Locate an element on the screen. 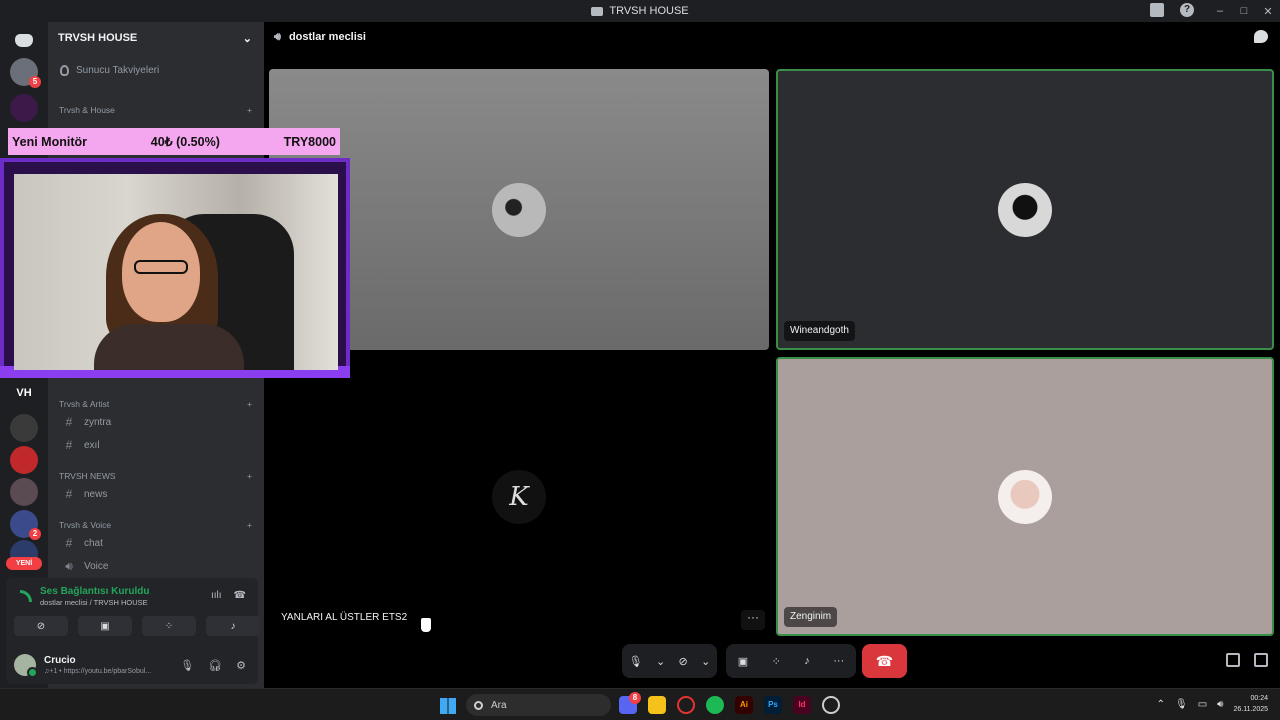 Image resolution: width=1280 pixels, height=720 pixels. illustrator-icon: Ai is located at coordinates (744, 705).